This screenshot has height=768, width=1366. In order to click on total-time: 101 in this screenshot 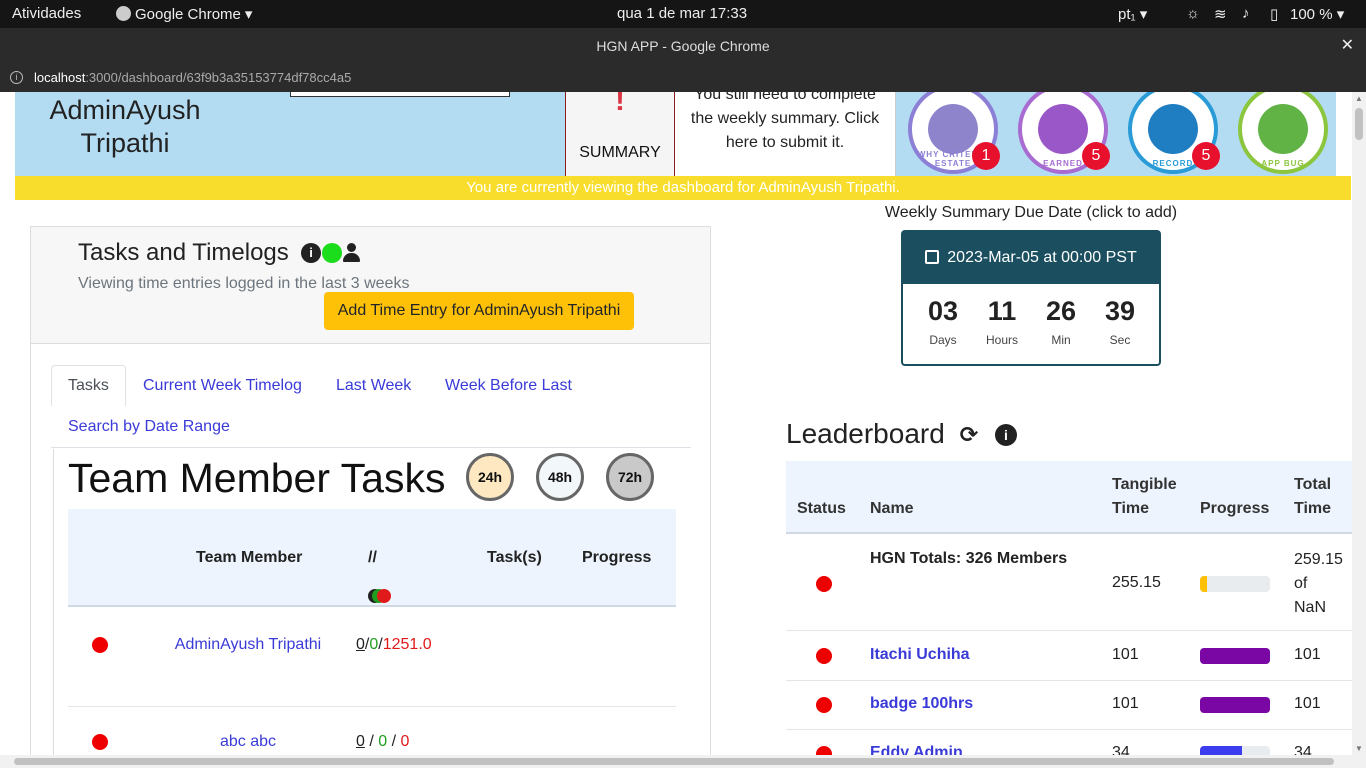, I will do `click(1307, 654)`.